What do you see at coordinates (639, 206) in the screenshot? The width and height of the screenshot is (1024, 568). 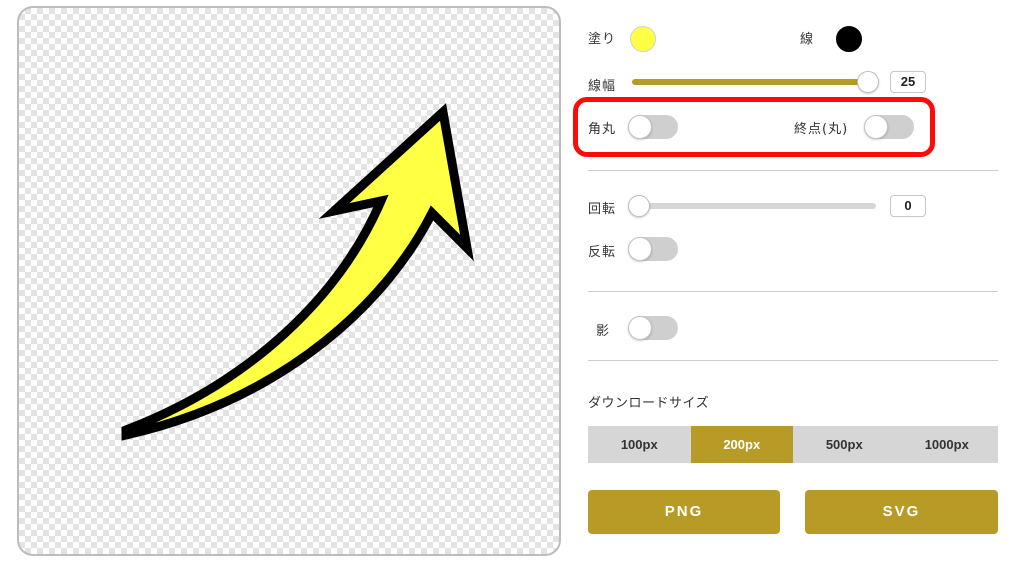 I see `rotation-slider-thumb` at bounding box center [639, 206].